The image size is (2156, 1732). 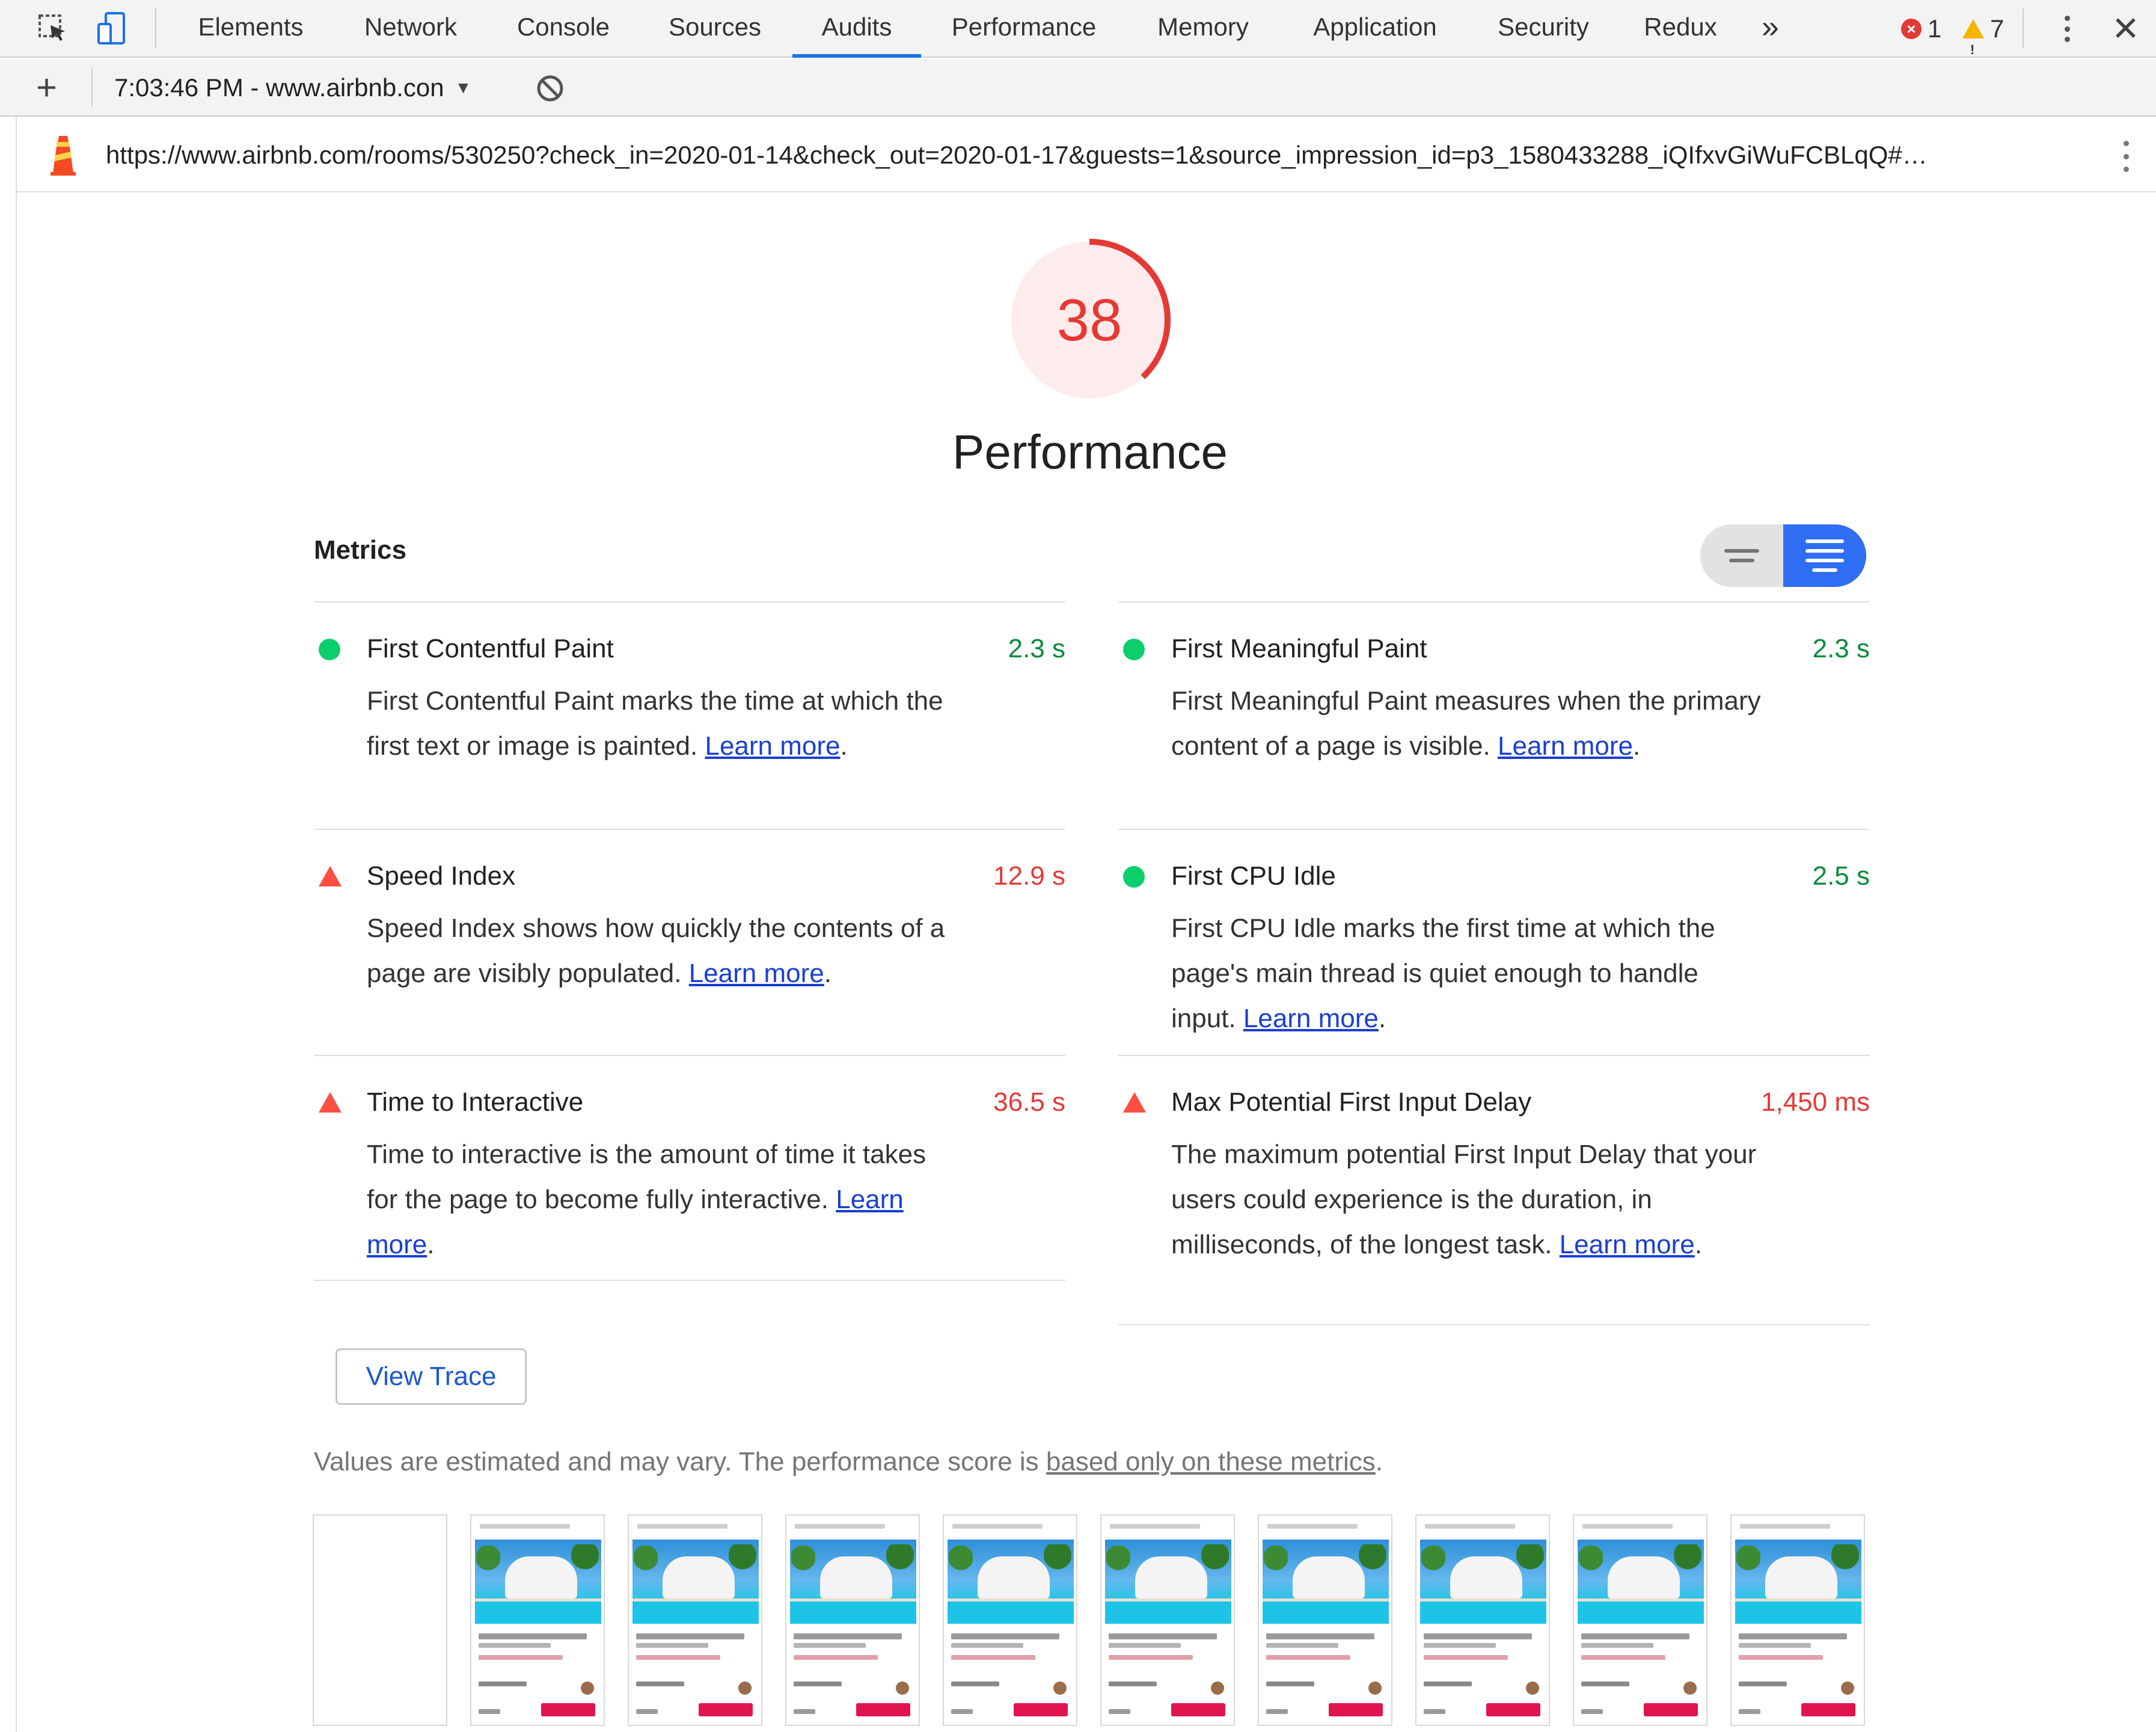 I want to click on tab-sources: Sources, so click(x=715, y=29).